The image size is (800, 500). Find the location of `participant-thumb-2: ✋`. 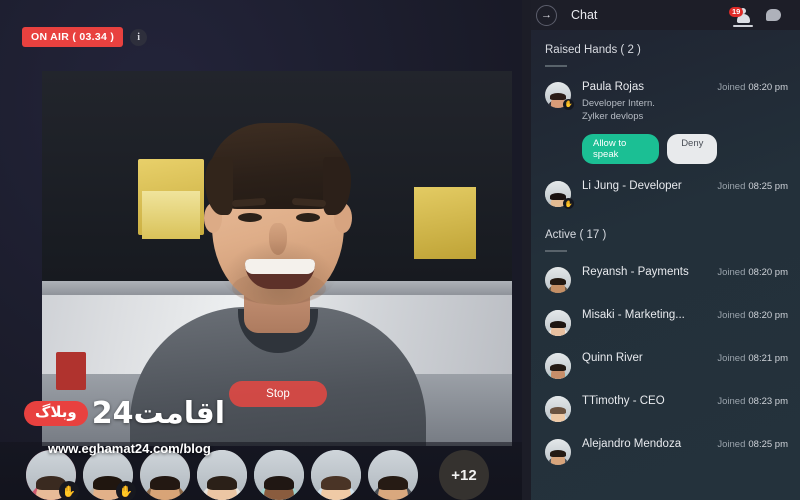

participant-thumb-2: ✋ is located at coordinates (109, 475).